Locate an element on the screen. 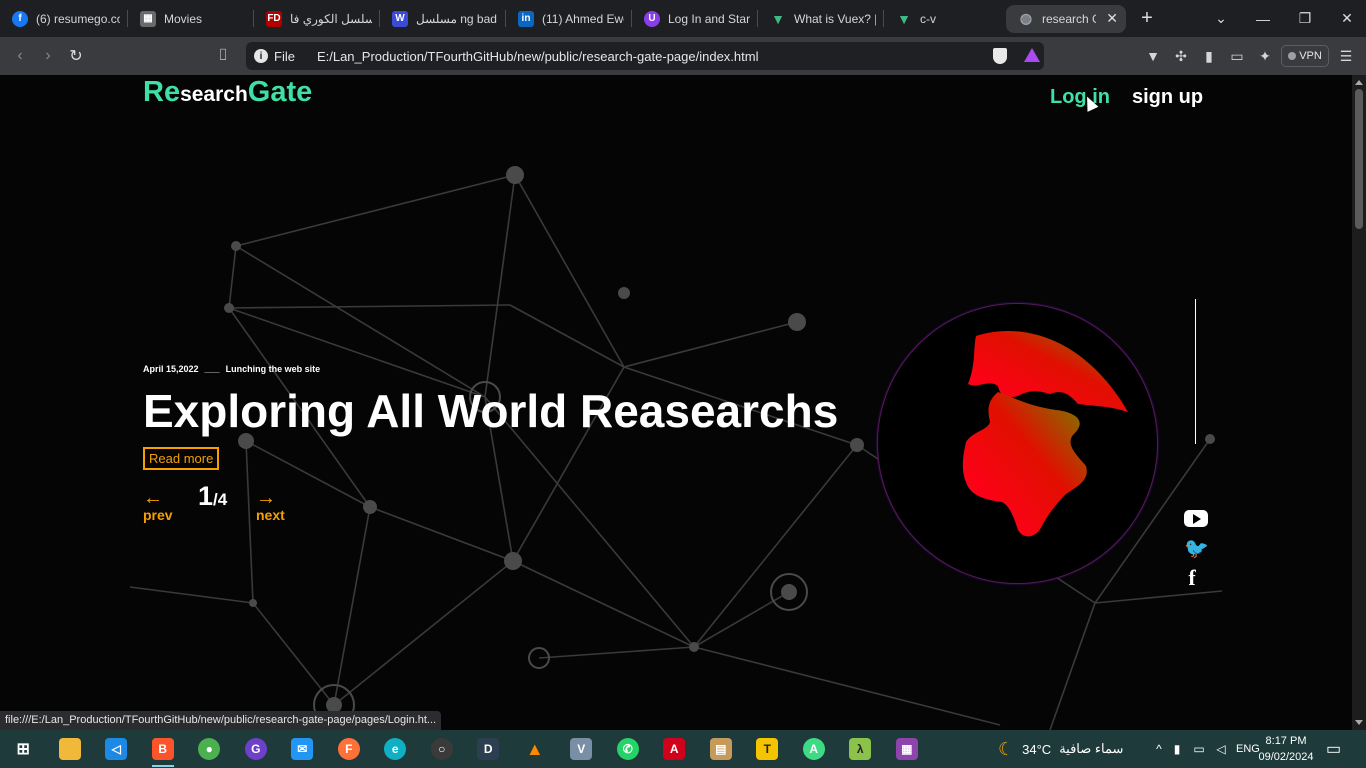 The height and width of the screenshot is (768, 1366). network-icon: ▭ is located at coordinates (1199, 749).